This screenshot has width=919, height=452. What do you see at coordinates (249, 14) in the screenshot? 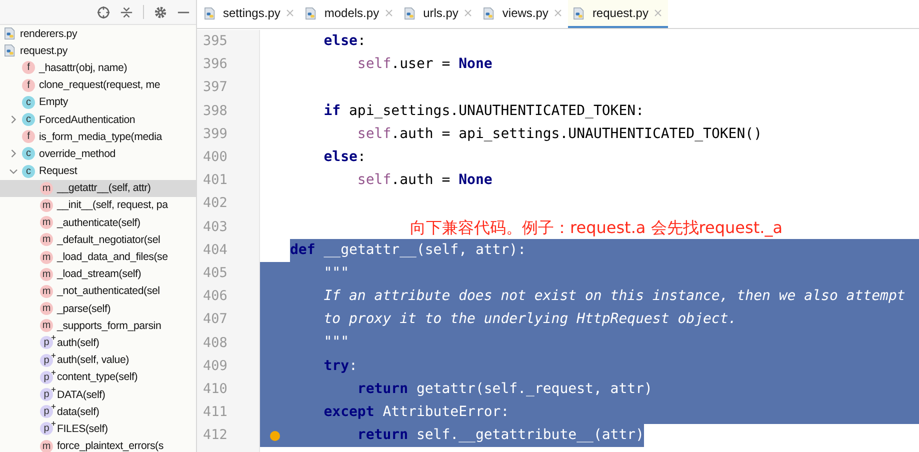
I see `file-tab: settings.py` at bounding box center [249, 14].